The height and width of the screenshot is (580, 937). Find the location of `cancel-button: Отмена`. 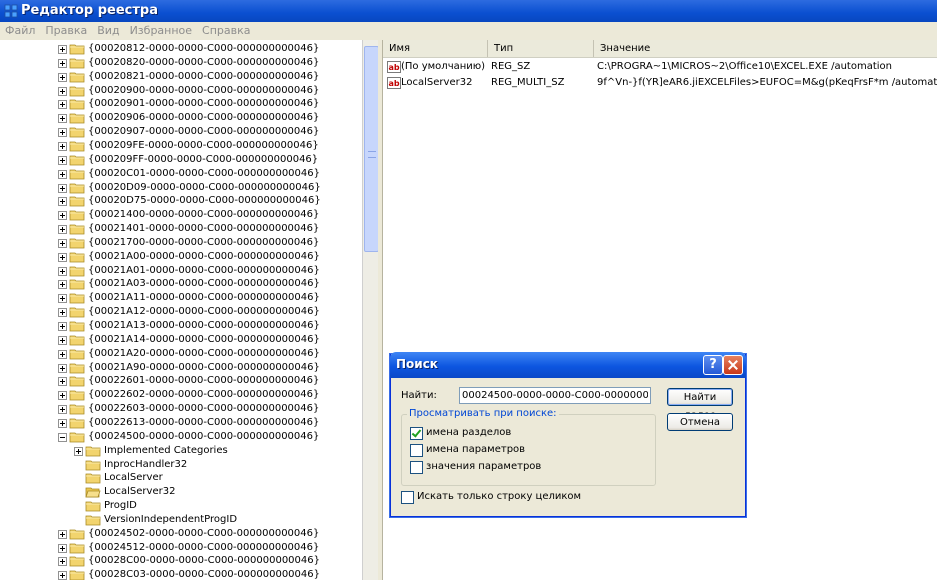

cancel-button: Отмена is located at coordinates (700, 422).